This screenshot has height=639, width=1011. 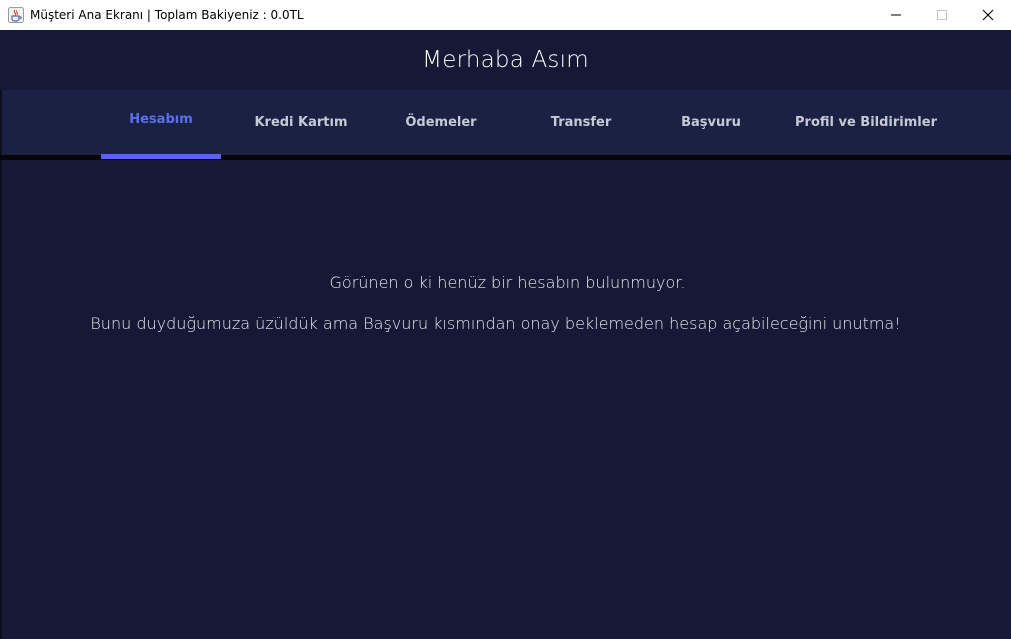 I want to click on minimize-icon, so click(x=896, y=15).